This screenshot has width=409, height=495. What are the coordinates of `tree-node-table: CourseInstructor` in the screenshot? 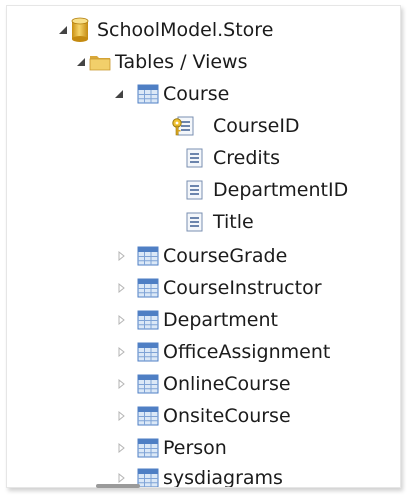 It's located at (202, 288).